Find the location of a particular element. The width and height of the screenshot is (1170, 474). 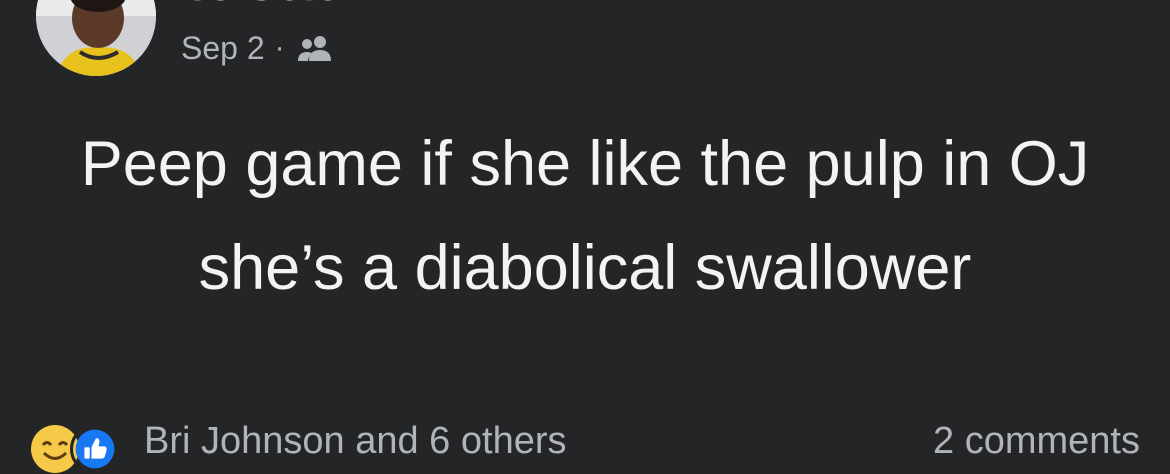

avatar-photo is located at coordinates (96, 38).